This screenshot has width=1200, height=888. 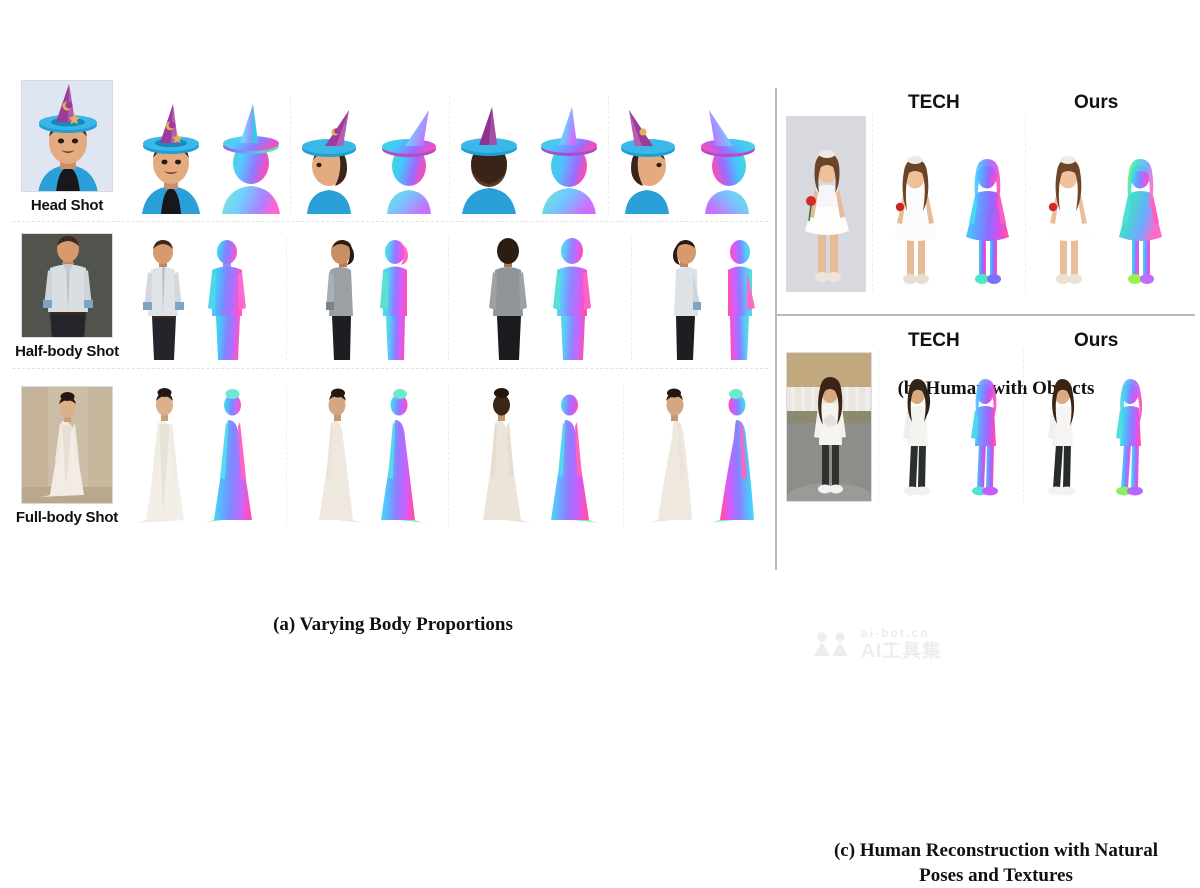 I want to click on results-row-c, so click(x=974, y=426).